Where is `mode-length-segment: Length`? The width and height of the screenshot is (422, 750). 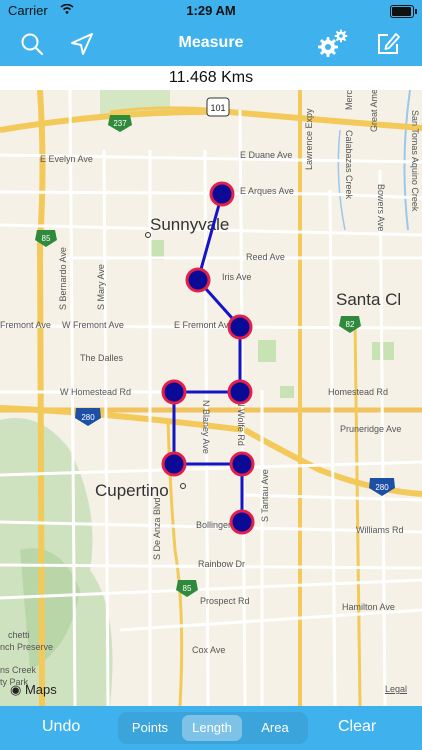
mode-length-segment: Length is located at coordinates (212, 728).